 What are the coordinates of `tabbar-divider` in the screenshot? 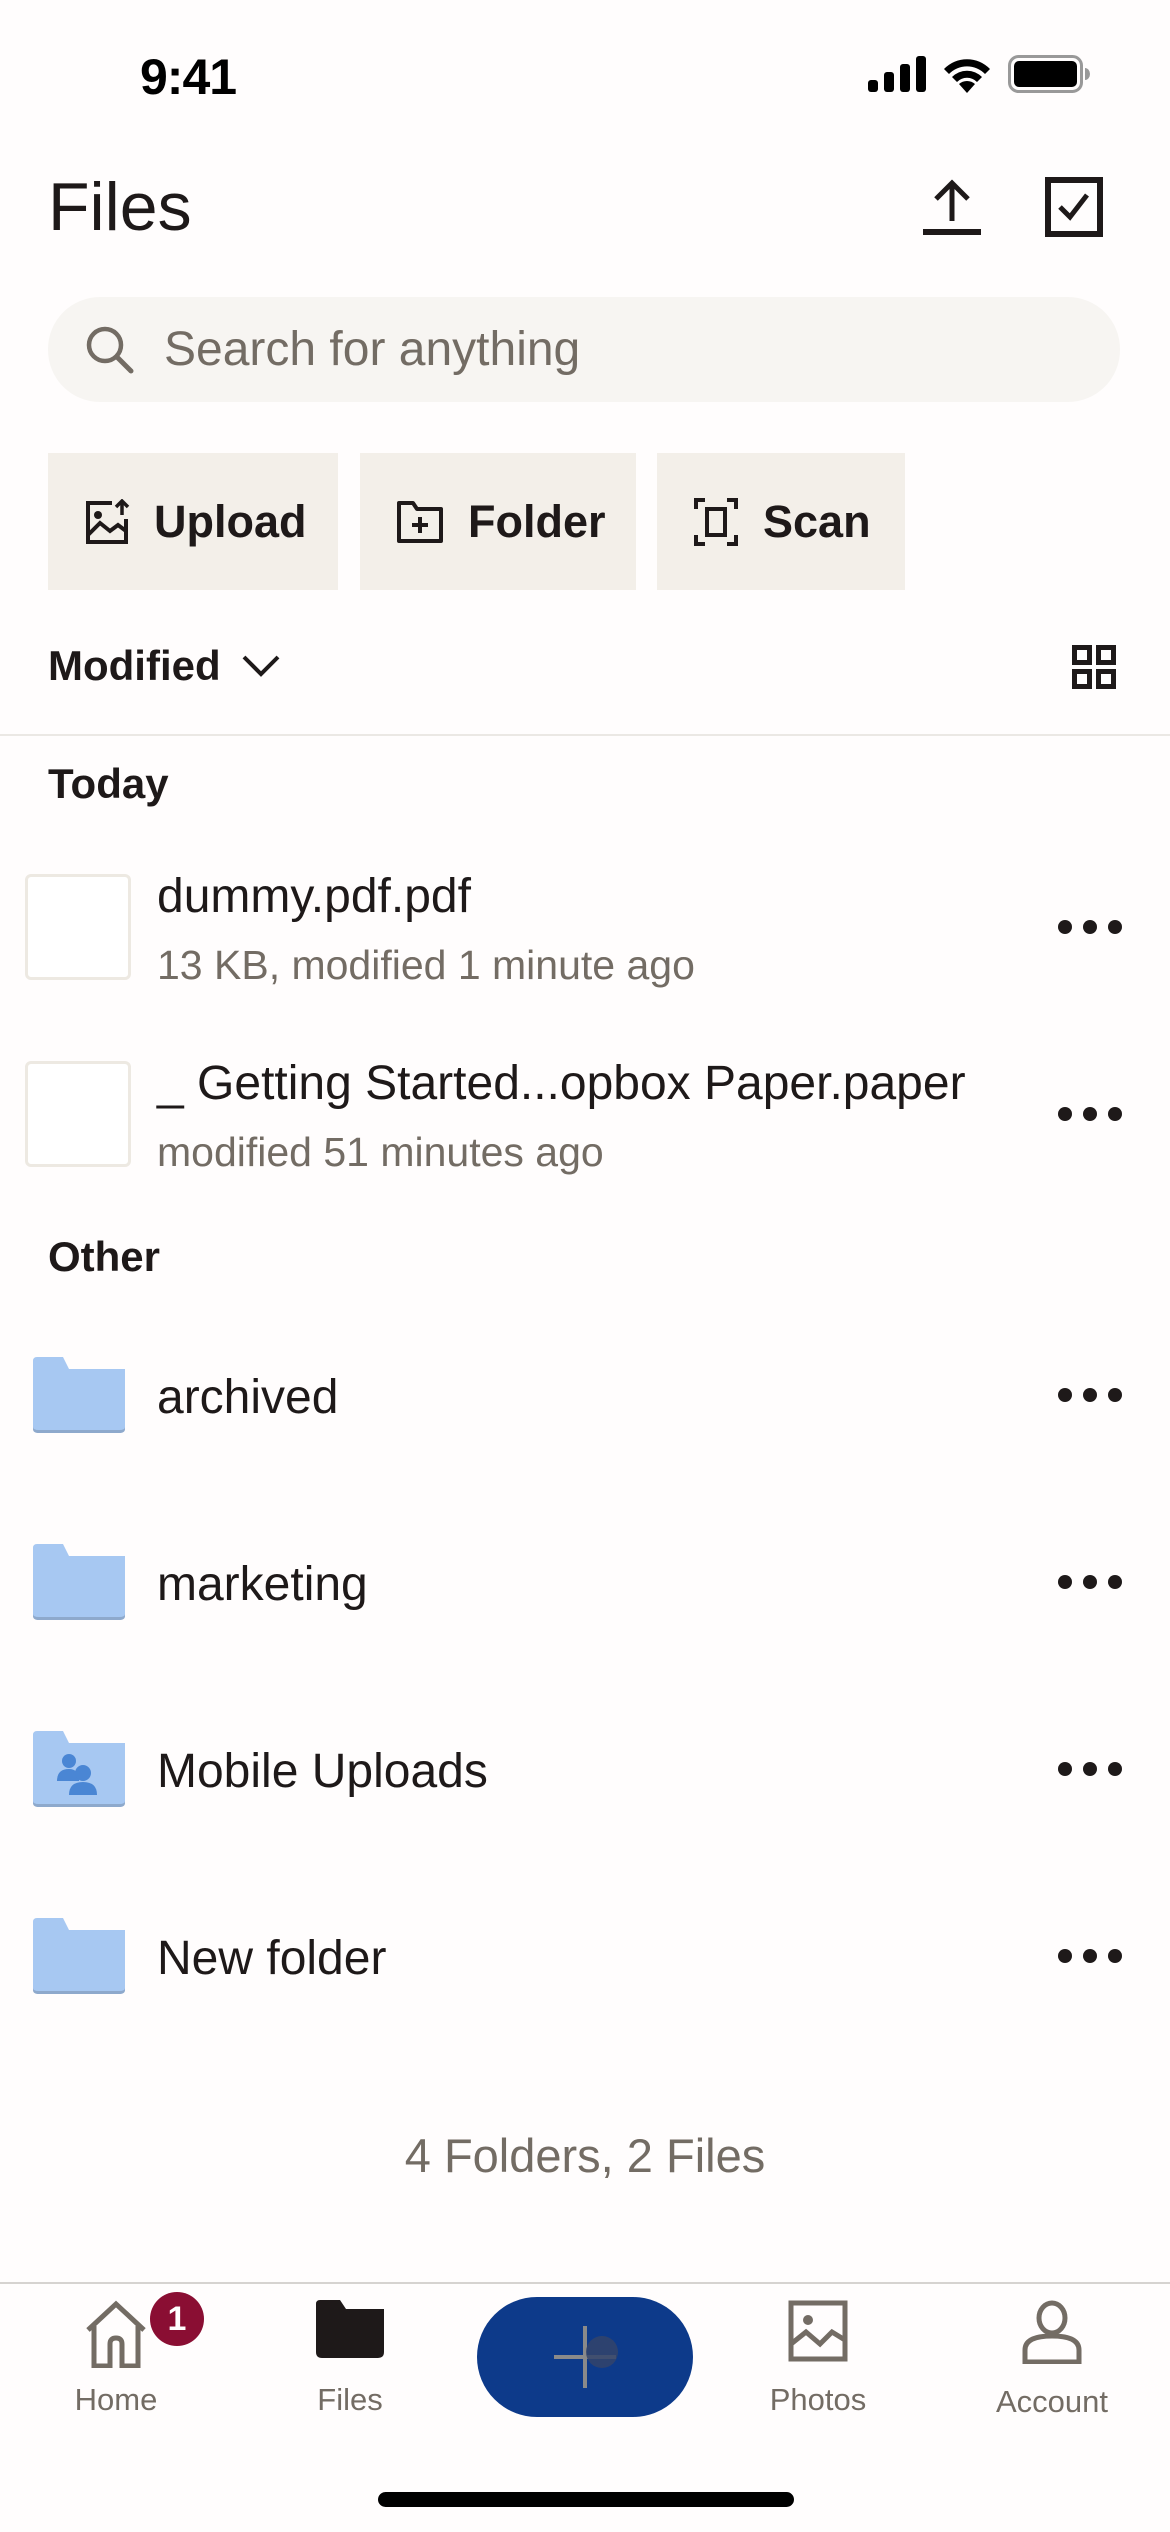 It's located at (585, 2283).